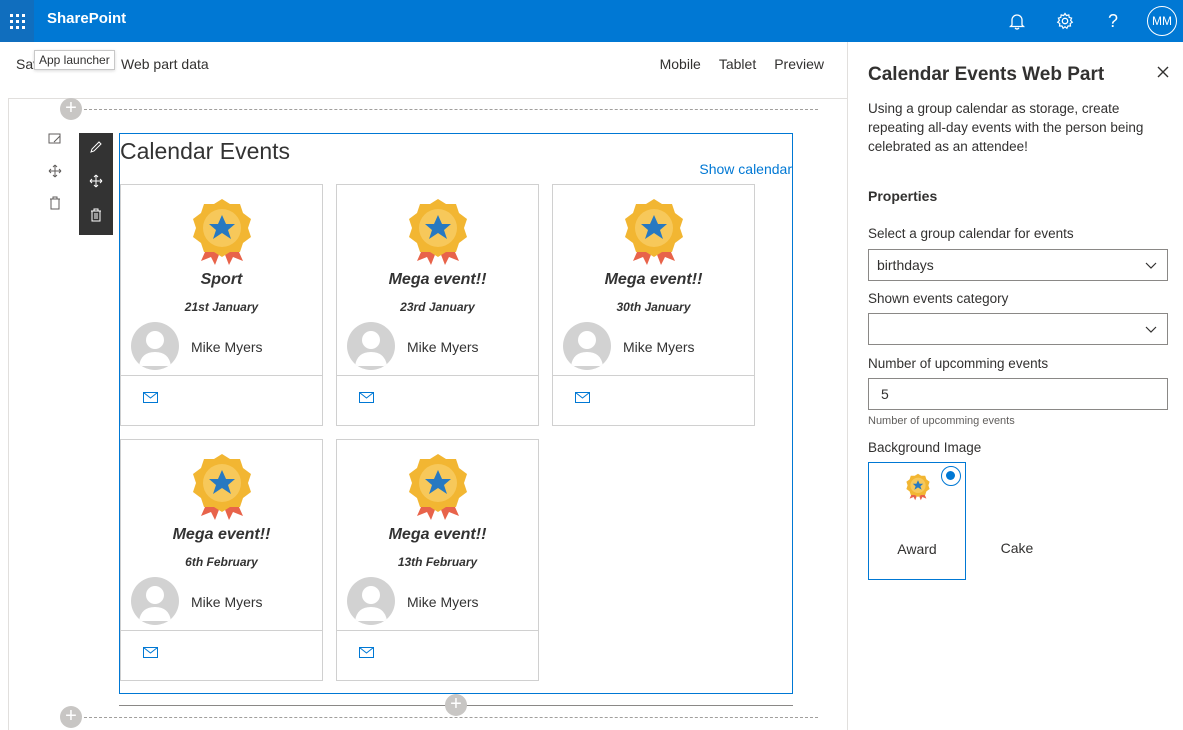 The height and width of the screenshot is (730, 1183). I want to click on delete-section-icon, so click(55, 212).